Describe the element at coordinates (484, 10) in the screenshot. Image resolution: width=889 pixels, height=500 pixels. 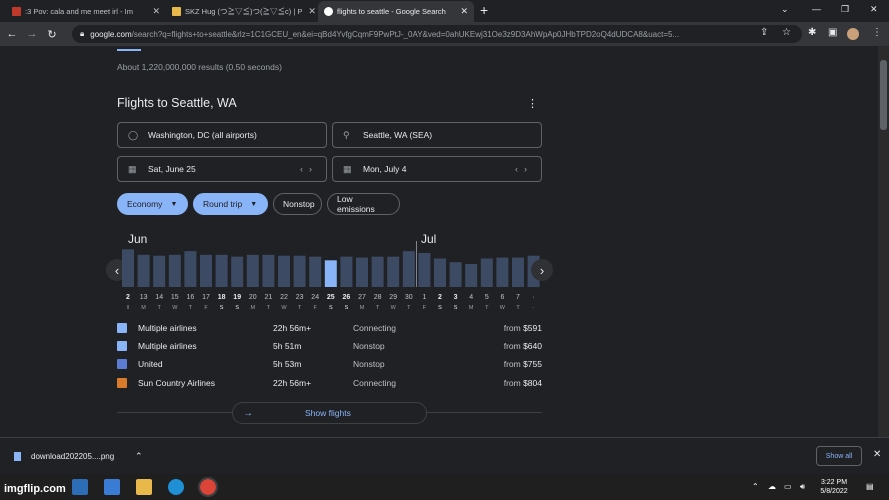
I see `new-tab-button: +` at that location.